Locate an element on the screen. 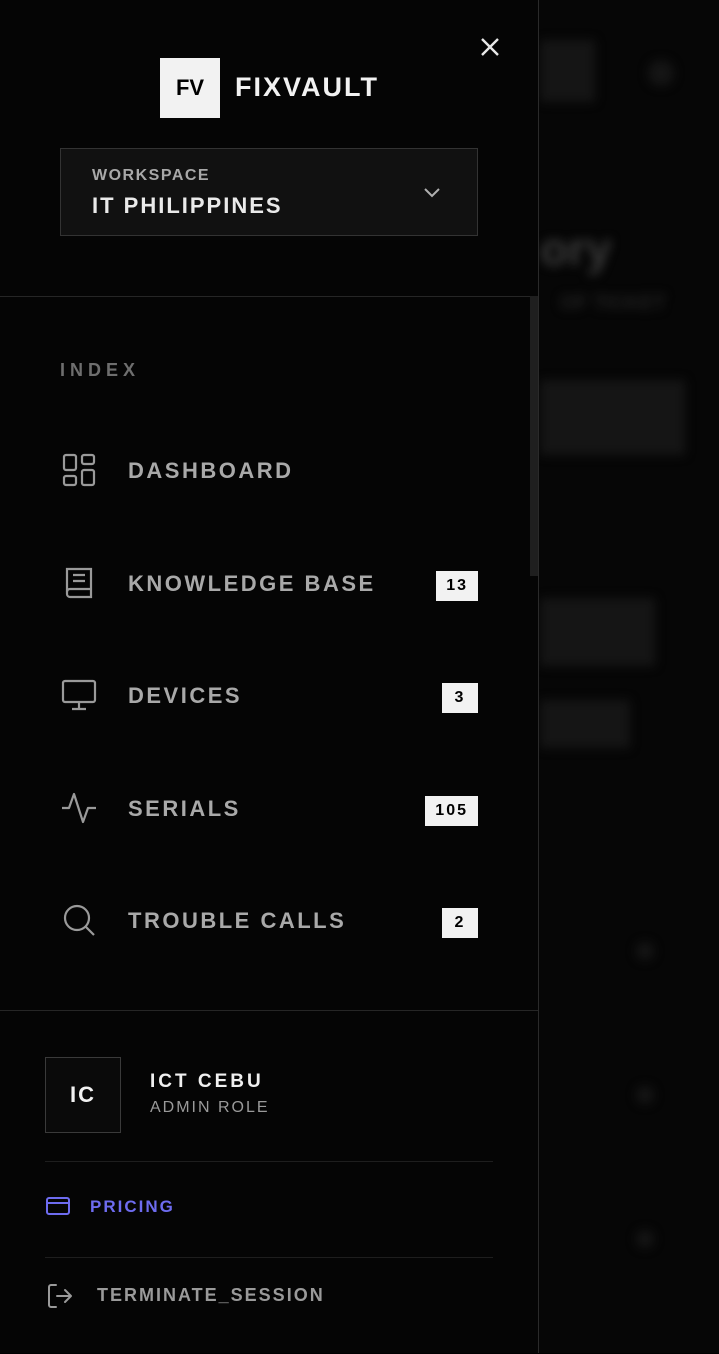  book-icon is located at coordinates (79, 583).